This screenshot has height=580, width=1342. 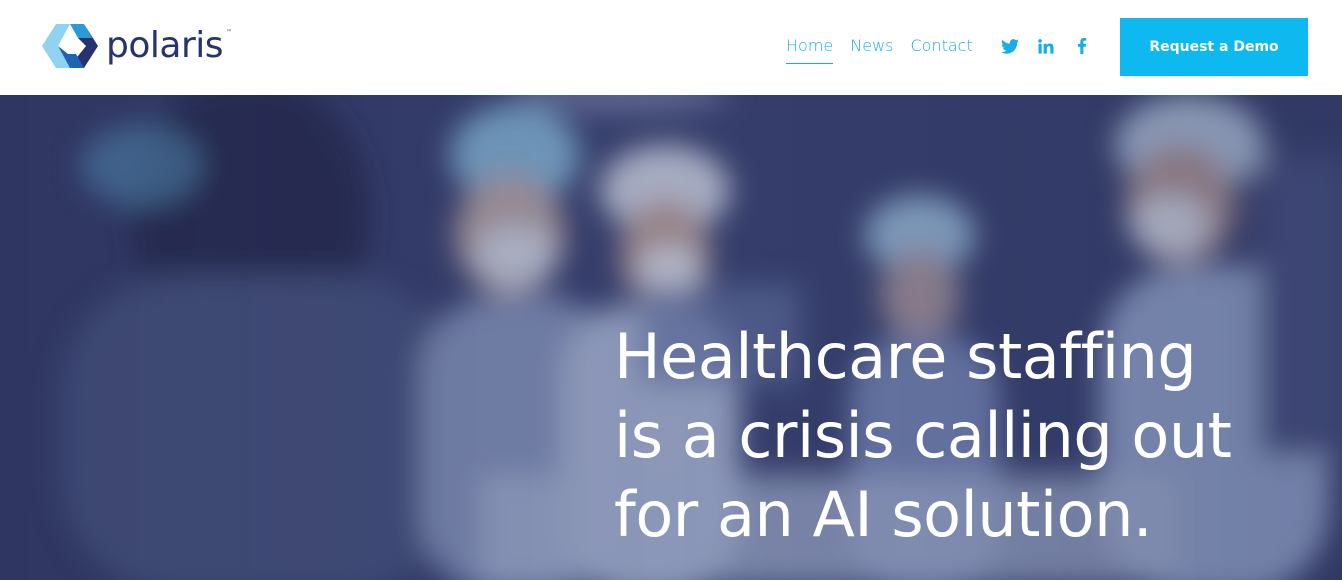 What do you see at coordinates (941, 49) in the screenshot?
I see `nav-link-contact: Contact` at bounding box center [941, 49].